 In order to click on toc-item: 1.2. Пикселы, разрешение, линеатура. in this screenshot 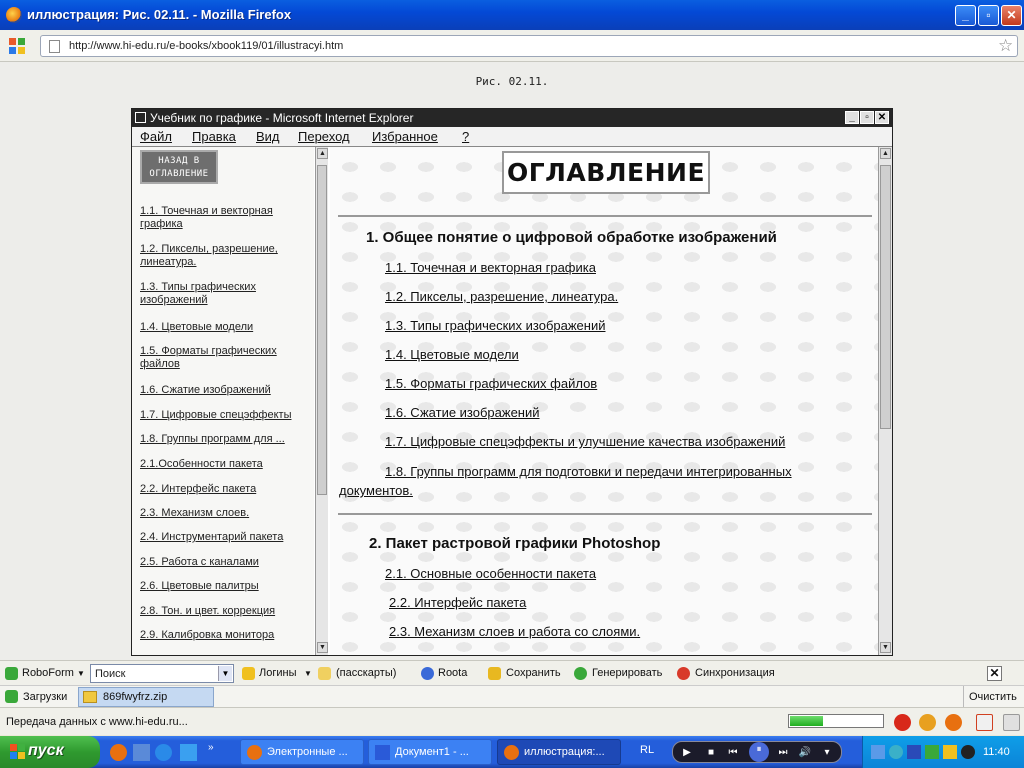, I will do `click(502, 296)`.